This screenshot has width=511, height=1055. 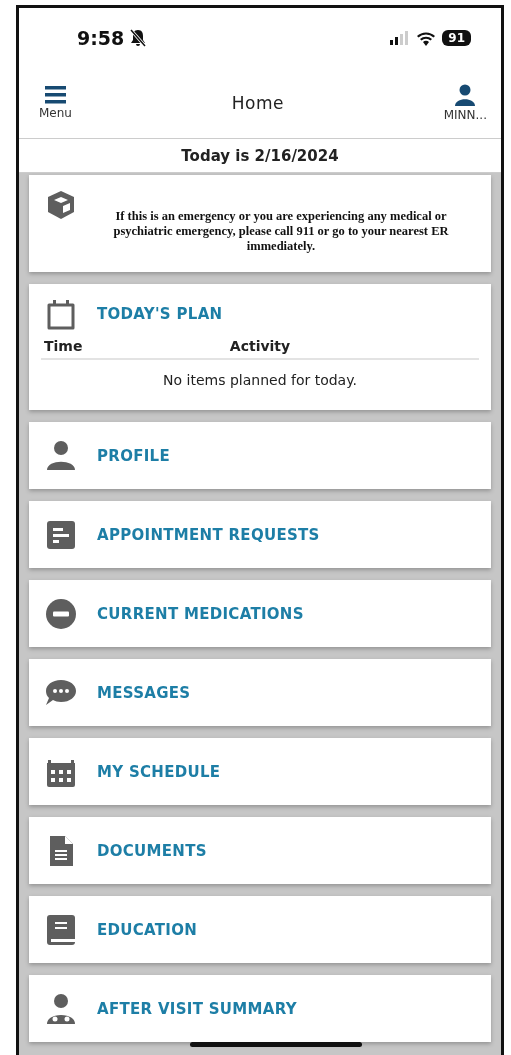 What do you see at coordinates (426, 38) in the screenshot?
I see `wifi-icon` at bounding box center [426, 38].